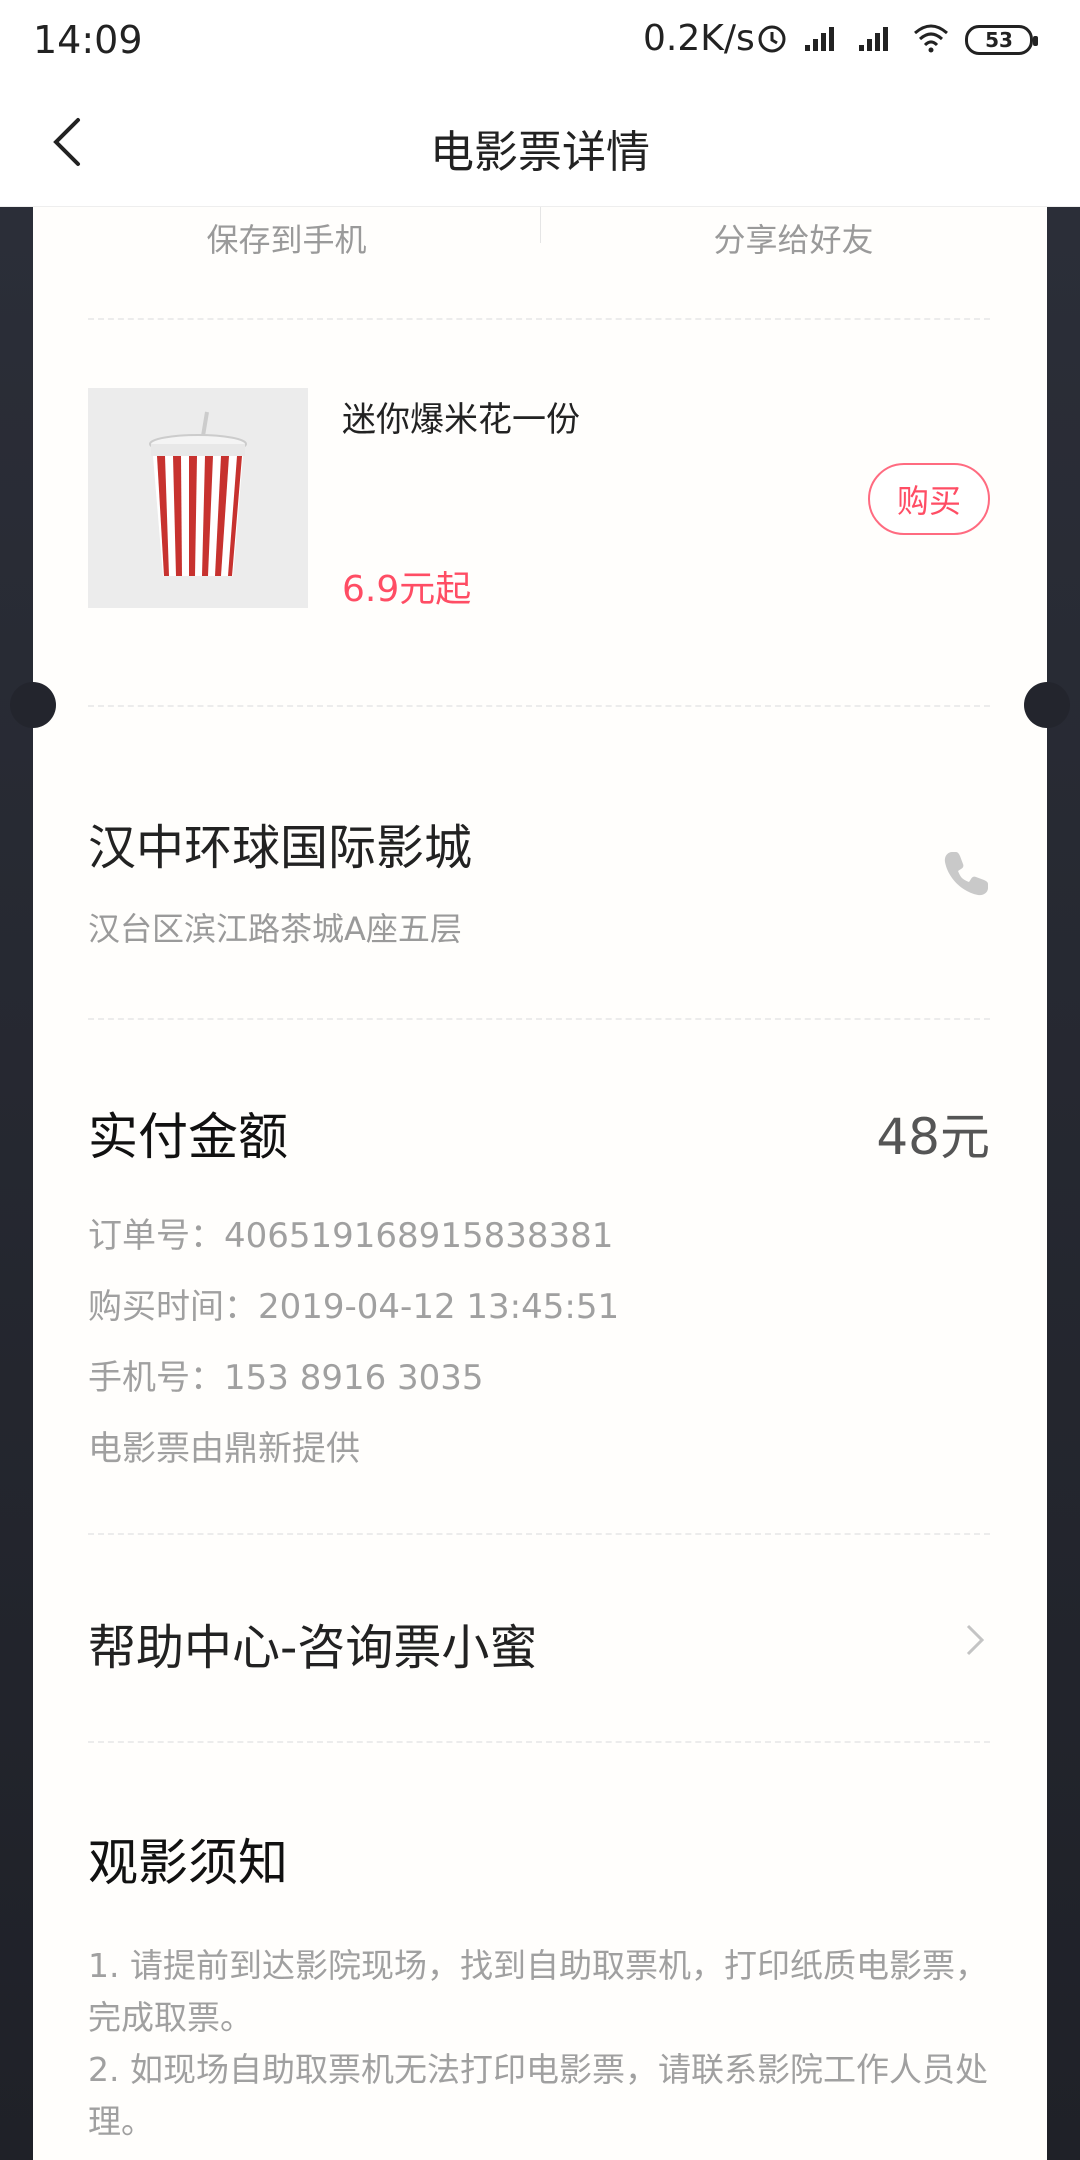 The image size is (1080, 2160). What do you see at coordinates (354, 1307) in the screenshot?
I see `purchase-time: 购买时间：2019-04-12 13:45:51` at bounding box center [354, 1307].